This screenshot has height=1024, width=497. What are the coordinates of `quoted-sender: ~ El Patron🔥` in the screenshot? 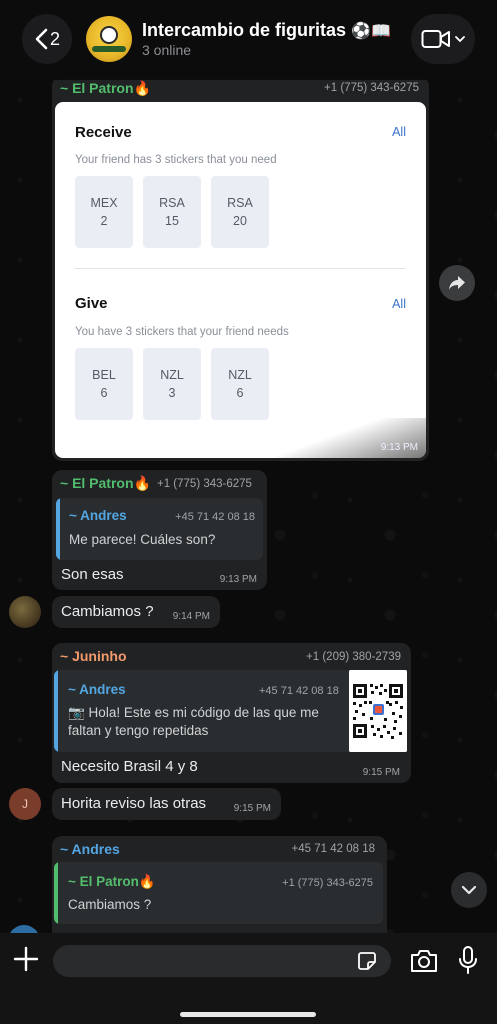 It's located at (112, 881).